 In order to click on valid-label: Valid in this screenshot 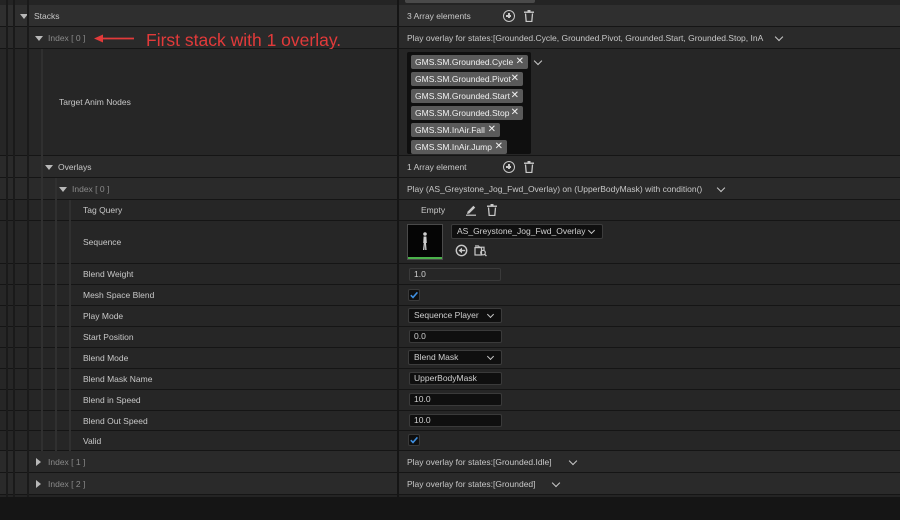, I will do `click(92, 440)`.